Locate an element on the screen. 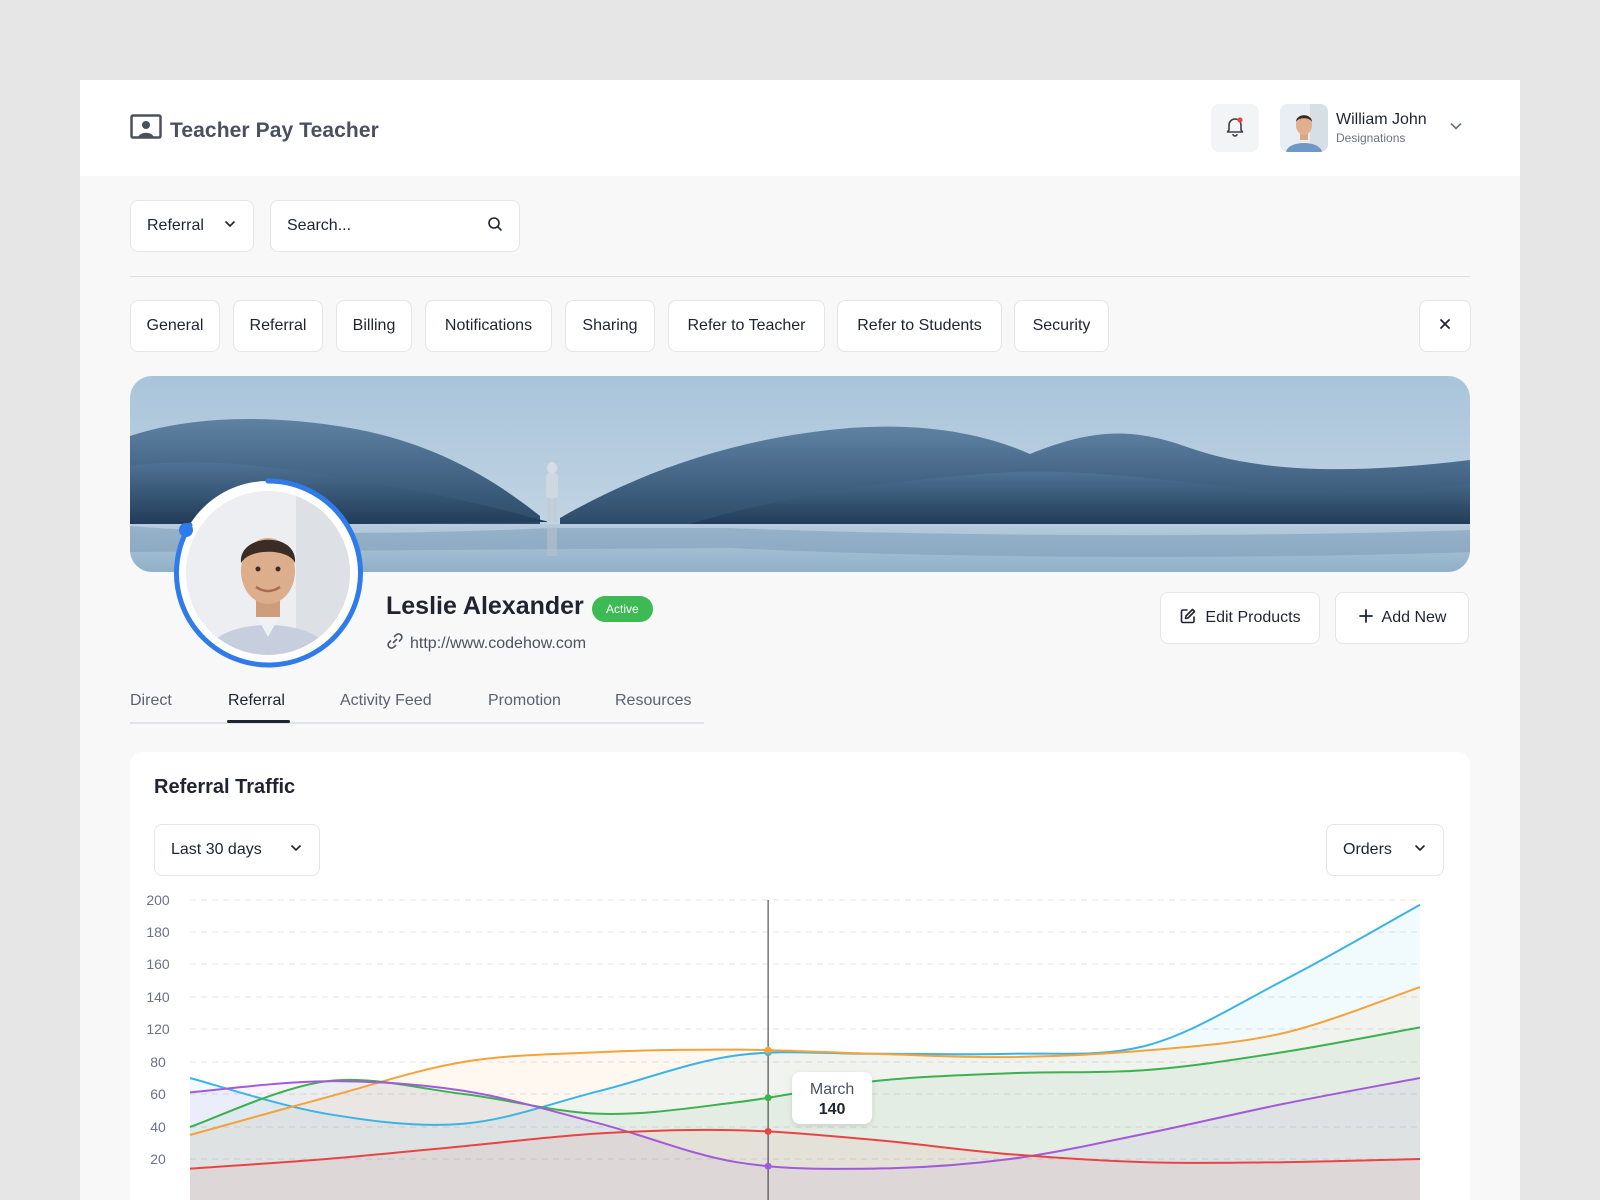 The height and width of the screenshot is (1200, 1600). tab-direct: Direct is located at coordinates (151, 701).